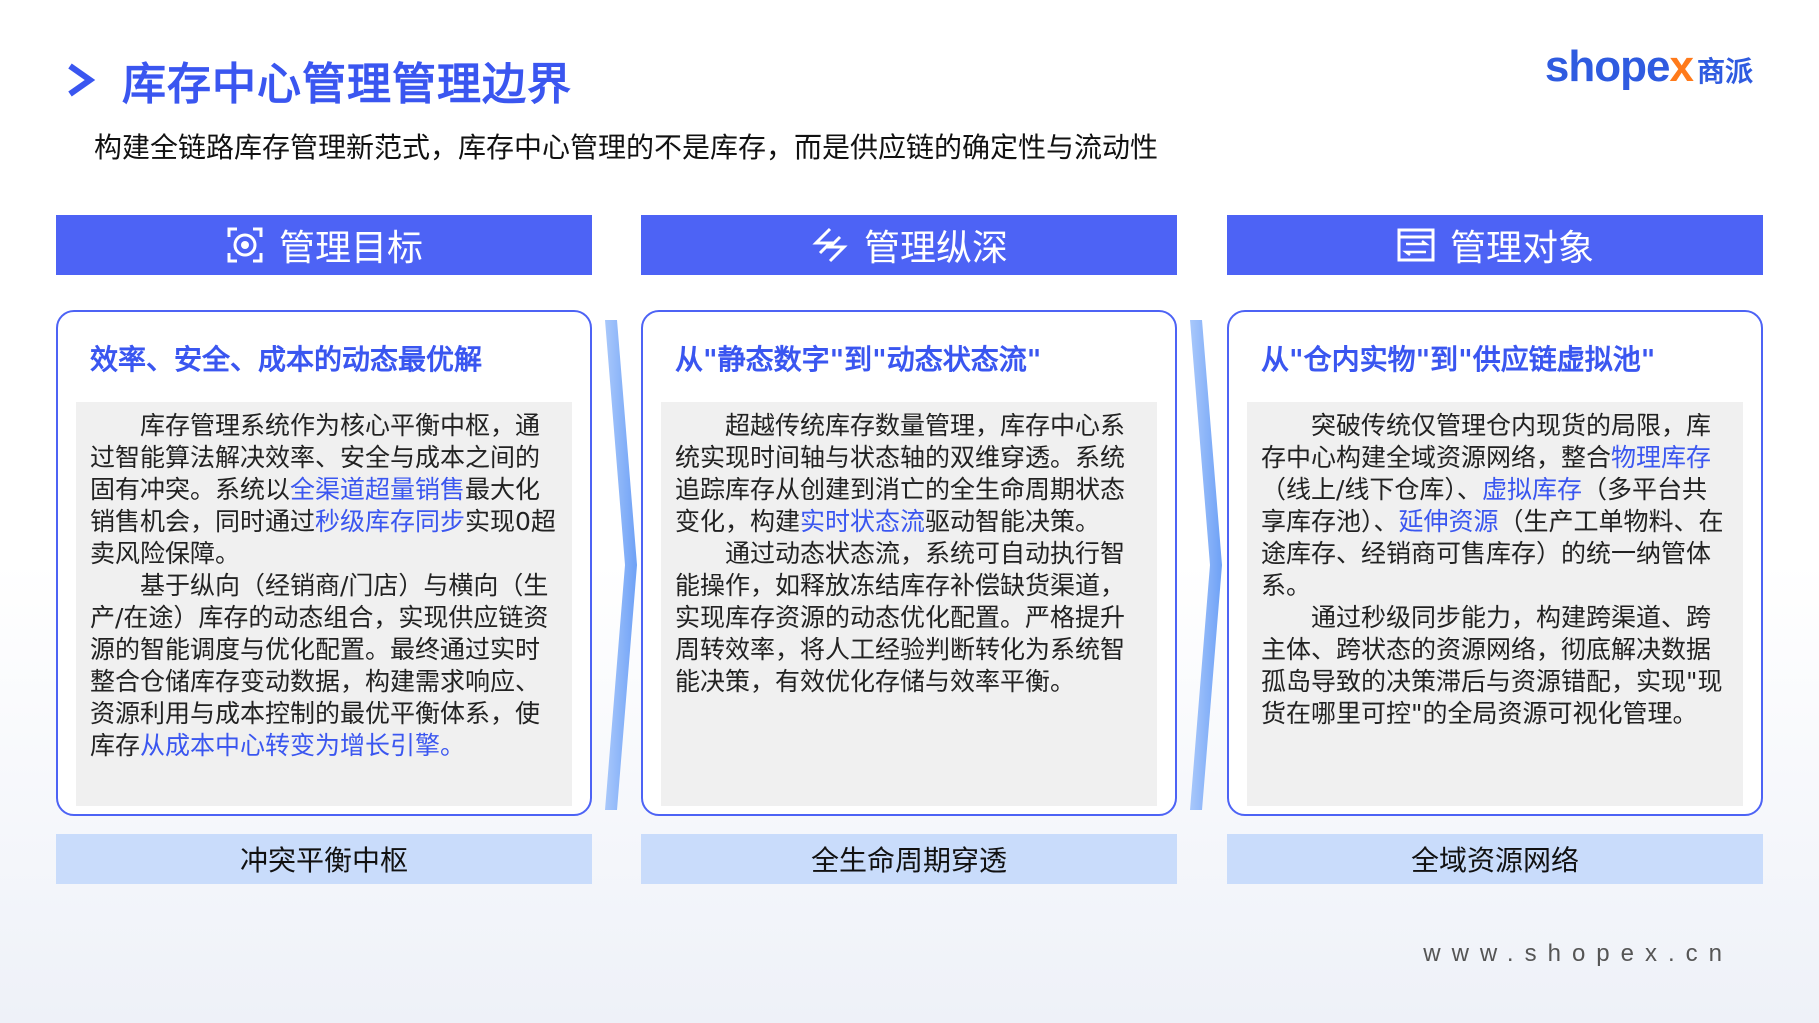 This screenshot has width=1819, height=1023. What do you see at coordinates (1495, 245) in the screenshot?
I see `column-header: 管理对象` at bounding box center [1495, 245].